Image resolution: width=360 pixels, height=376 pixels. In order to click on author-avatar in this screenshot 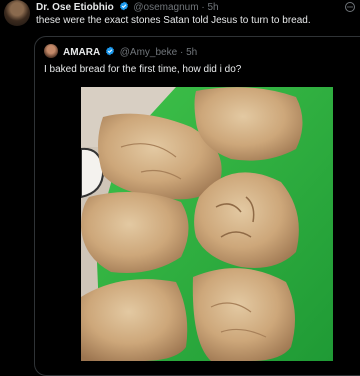, I will do `click(17, 13)`.